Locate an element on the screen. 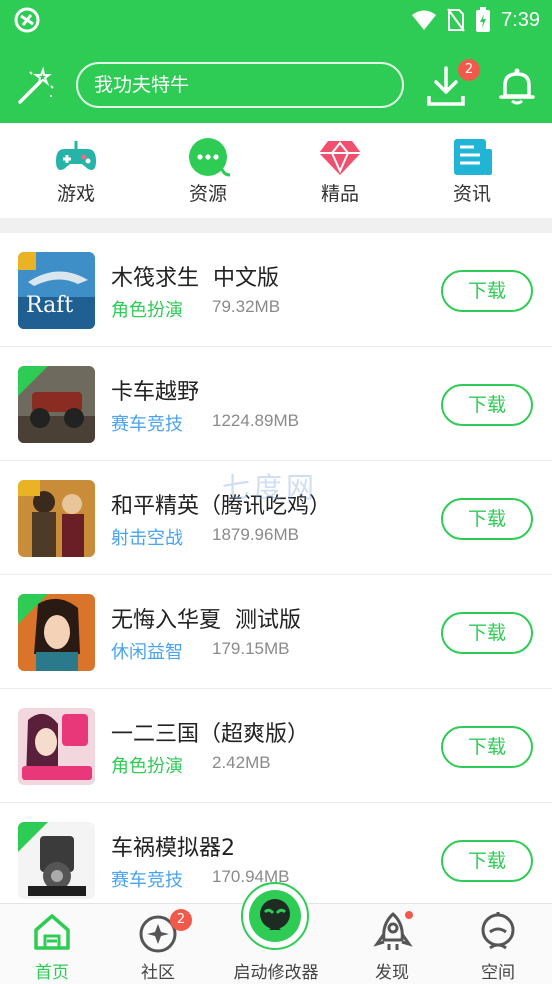 The image size is (552, 984). app-icon: Raft is located at coordinates (56, 290).